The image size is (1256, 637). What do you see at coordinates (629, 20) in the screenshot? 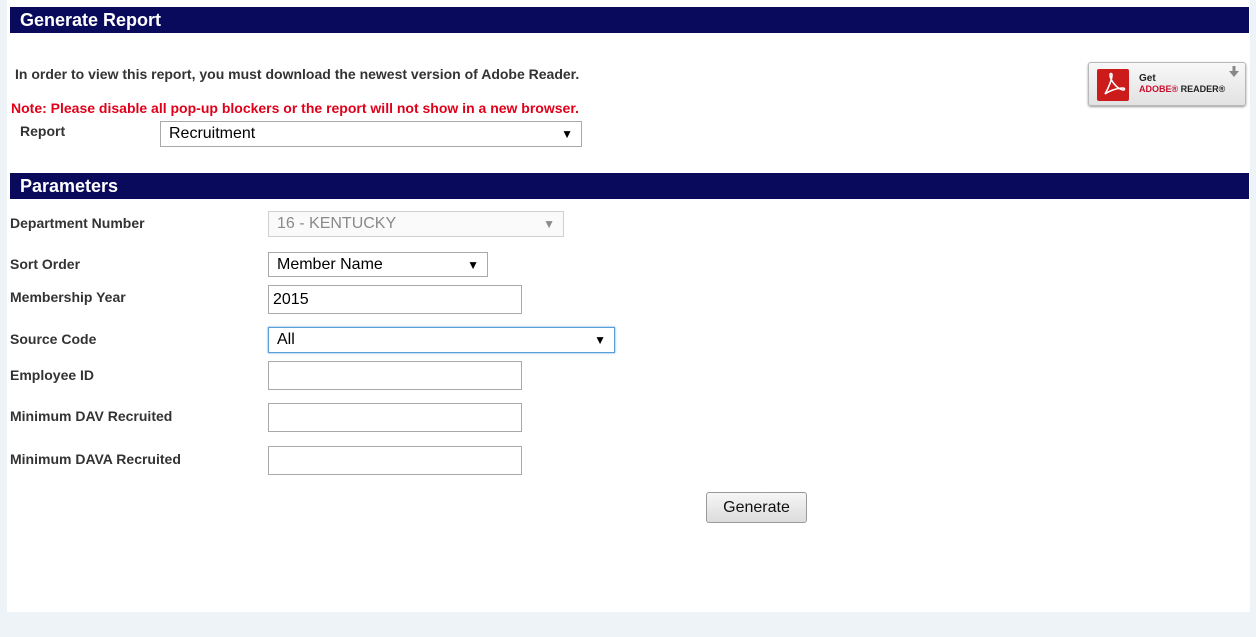
I see `generate-report-header: Generate Report` at bounding box center [629, 20].